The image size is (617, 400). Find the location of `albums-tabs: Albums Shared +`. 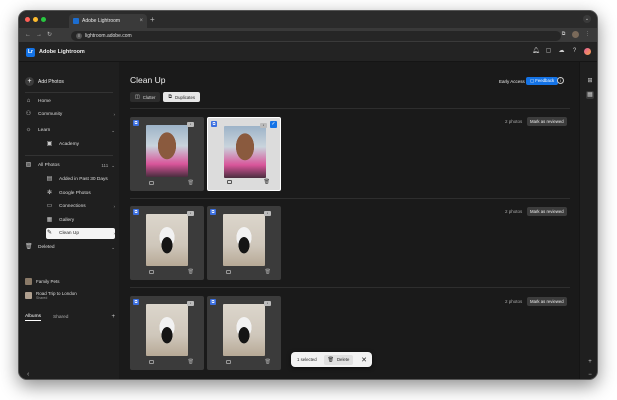

albums-tabs: Albums Shared + is located at coordinates (70, 317).